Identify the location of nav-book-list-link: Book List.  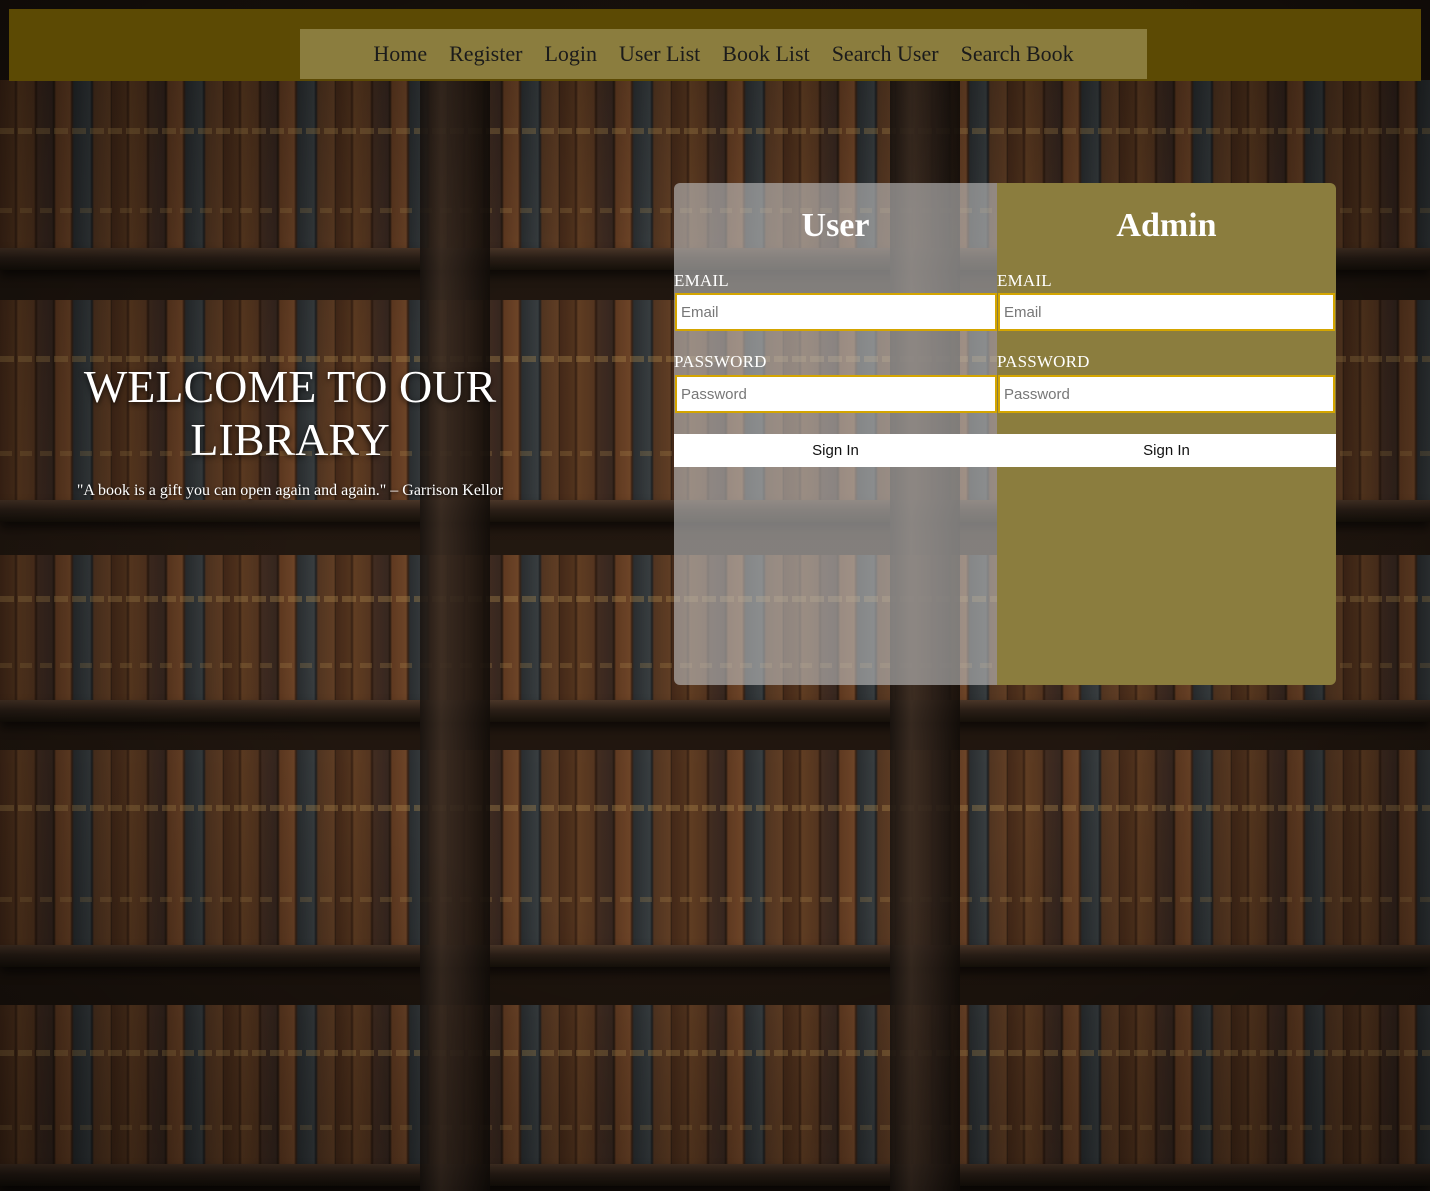
(765, 54).